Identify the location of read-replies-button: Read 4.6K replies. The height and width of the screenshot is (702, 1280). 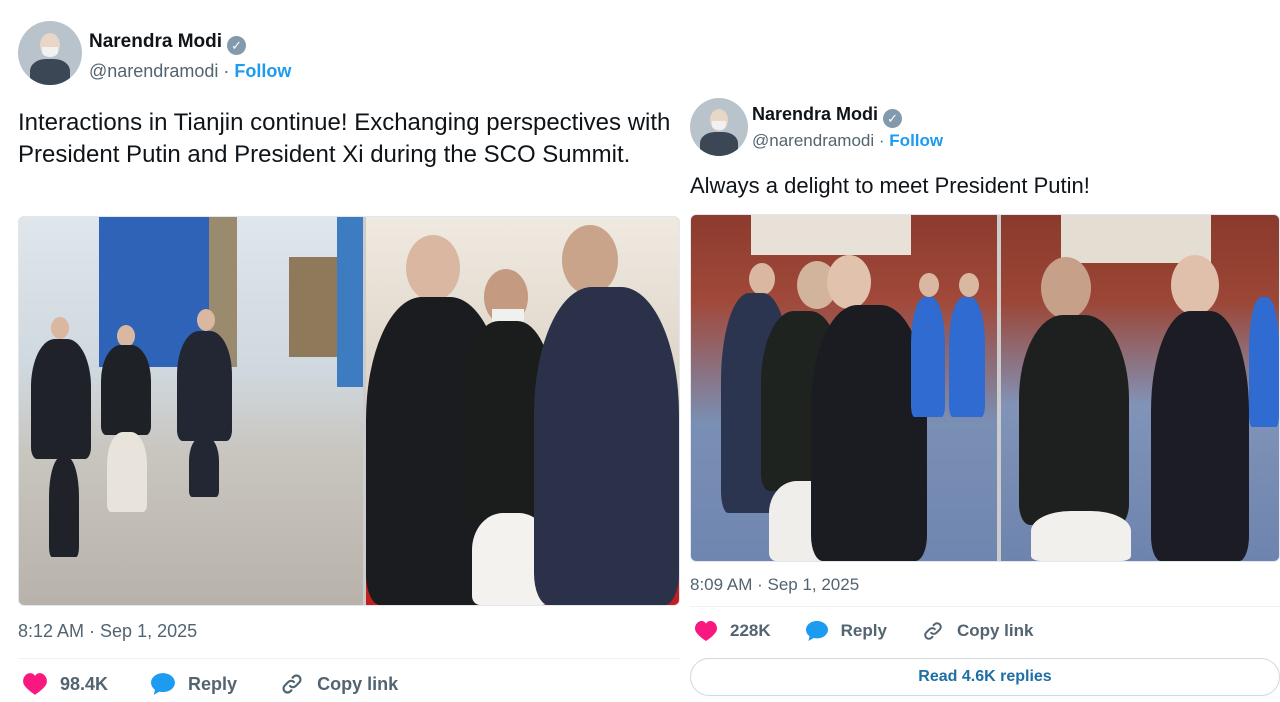
(985, 677).